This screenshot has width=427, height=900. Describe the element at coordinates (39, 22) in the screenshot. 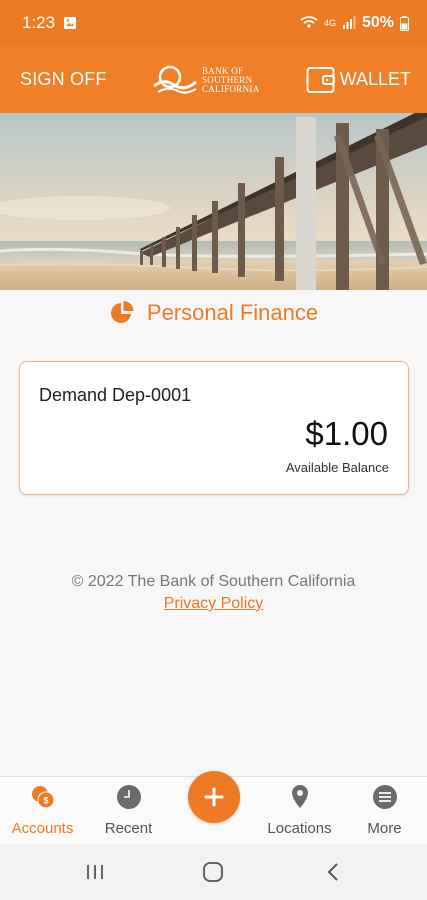

I see `status-time: 1:23` at that location.